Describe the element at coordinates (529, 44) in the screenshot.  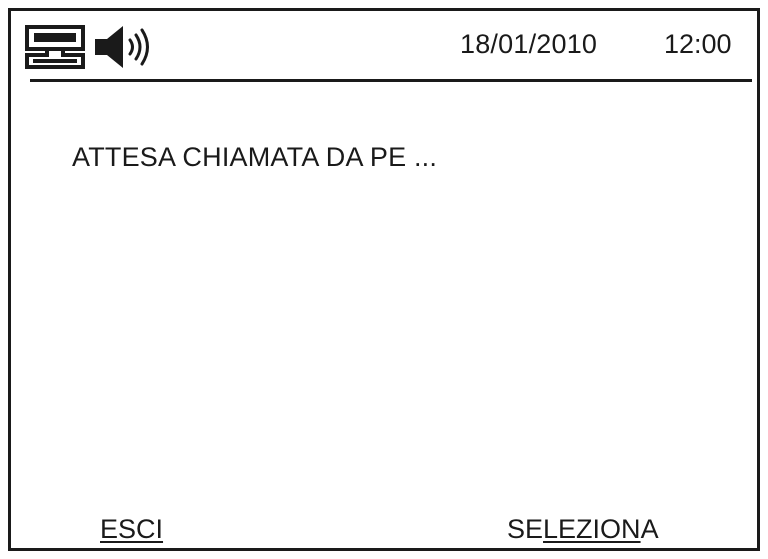
I see `status-date: 18/01/2010` at that location.